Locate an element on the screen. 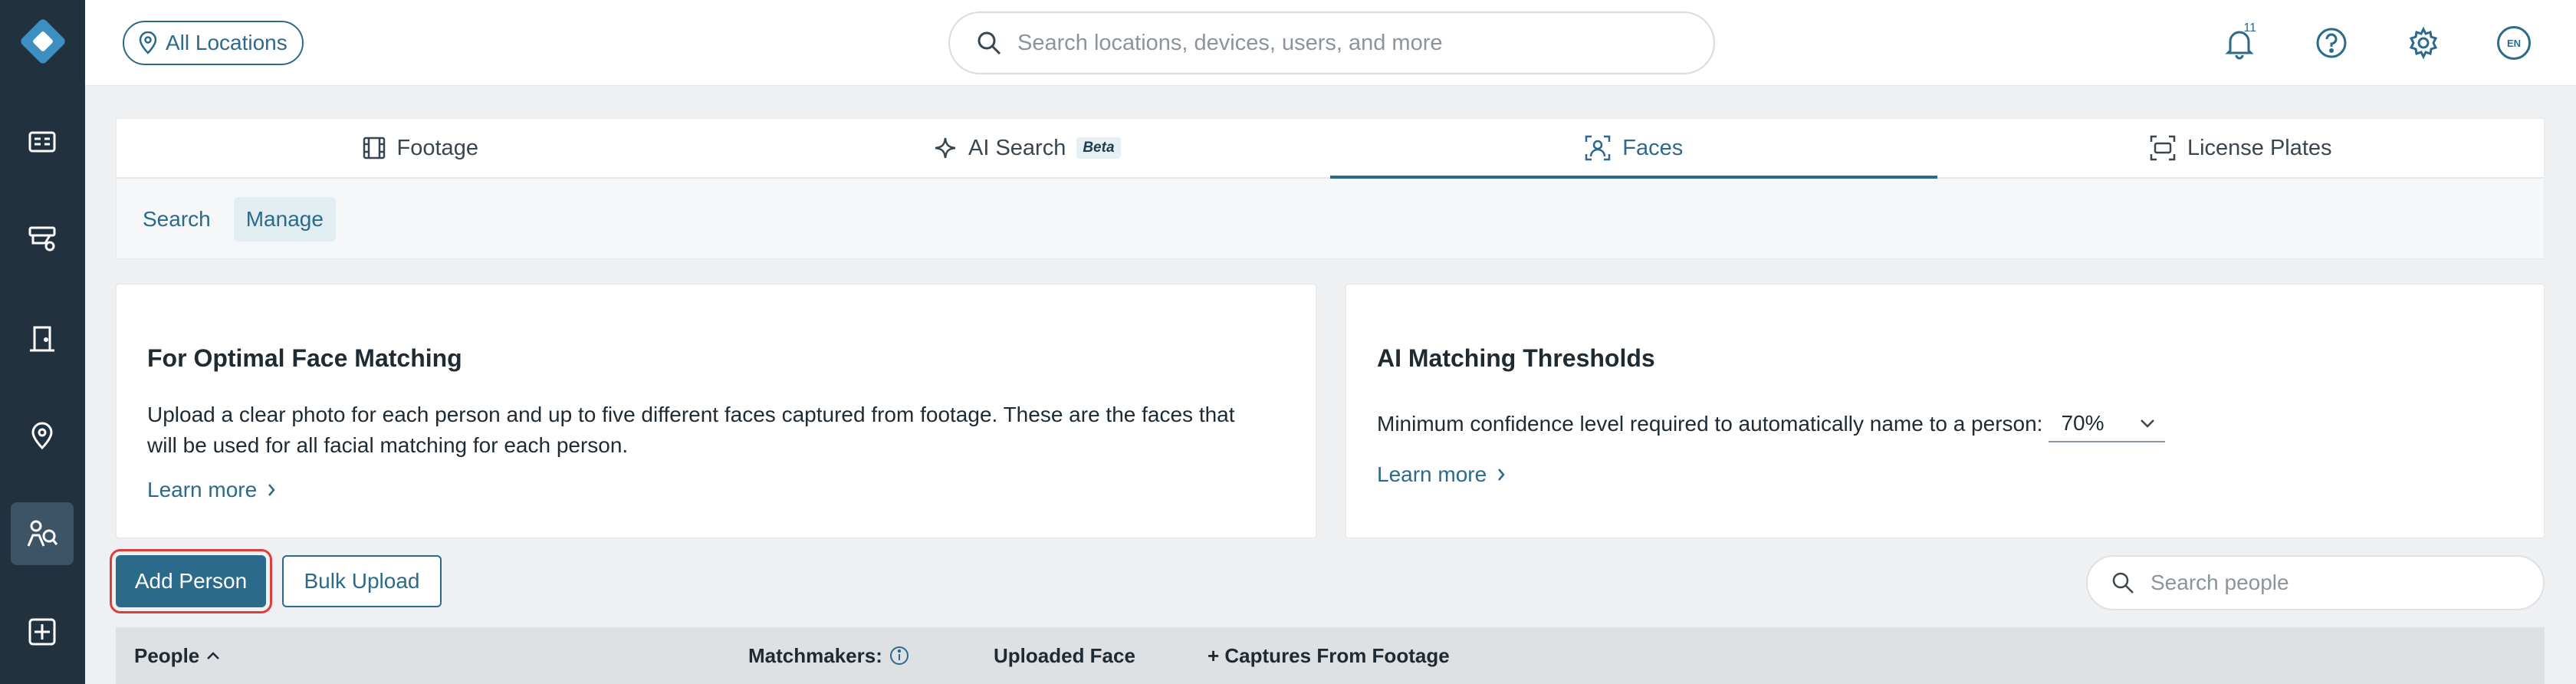 Image resolution: width=2576 pixels, height=684 pixels. confidence-threshold-select: 70% is located at coordinates (2108, 424).